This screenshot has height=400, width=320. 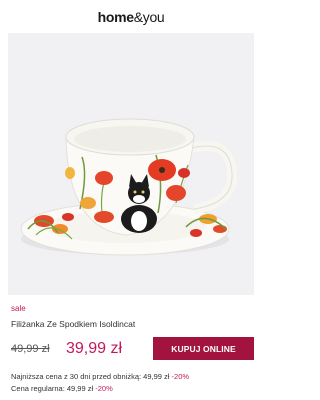 I want to click on logo-text-home: home, so click(x=115, y=16).